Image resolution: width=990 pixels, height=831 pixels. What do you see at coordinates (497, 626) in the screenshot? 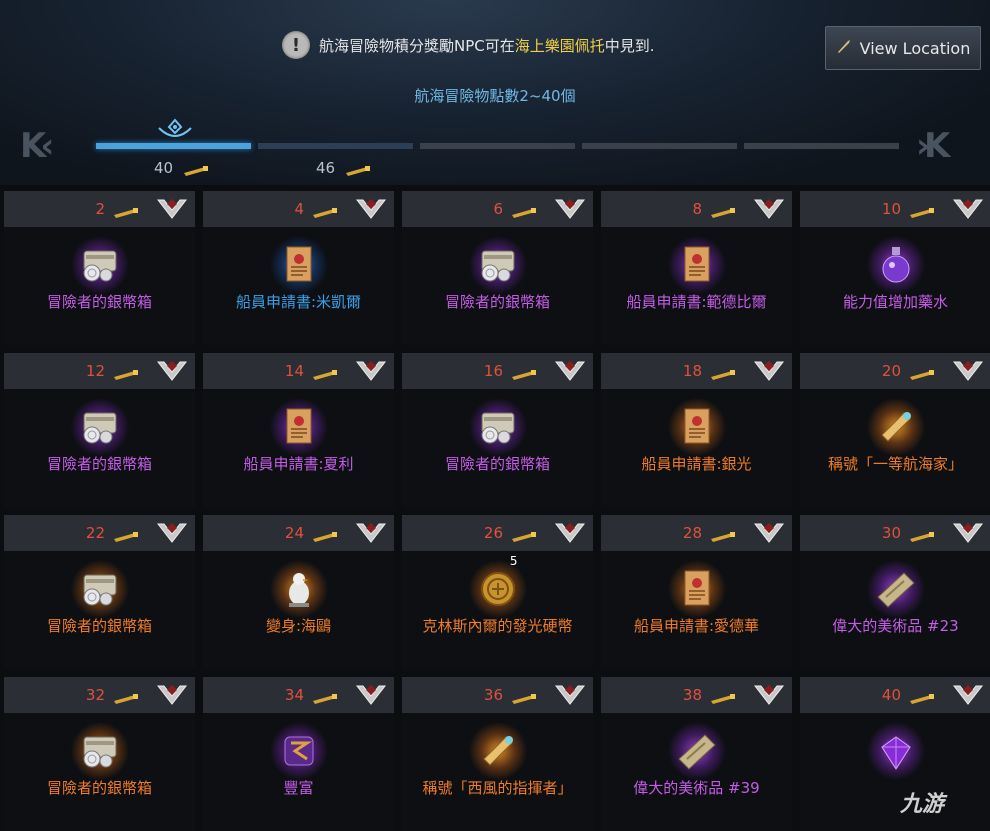
I see `reward-item-name: 克林斯內爾的發光硬幣` at bounding box center [497, 626].